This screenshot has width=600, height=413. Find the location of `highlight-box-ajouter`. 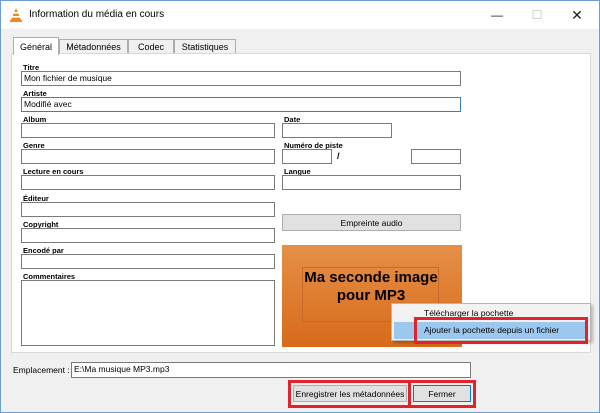

highlight-box-ajouter is located at coordinates (501, 330).